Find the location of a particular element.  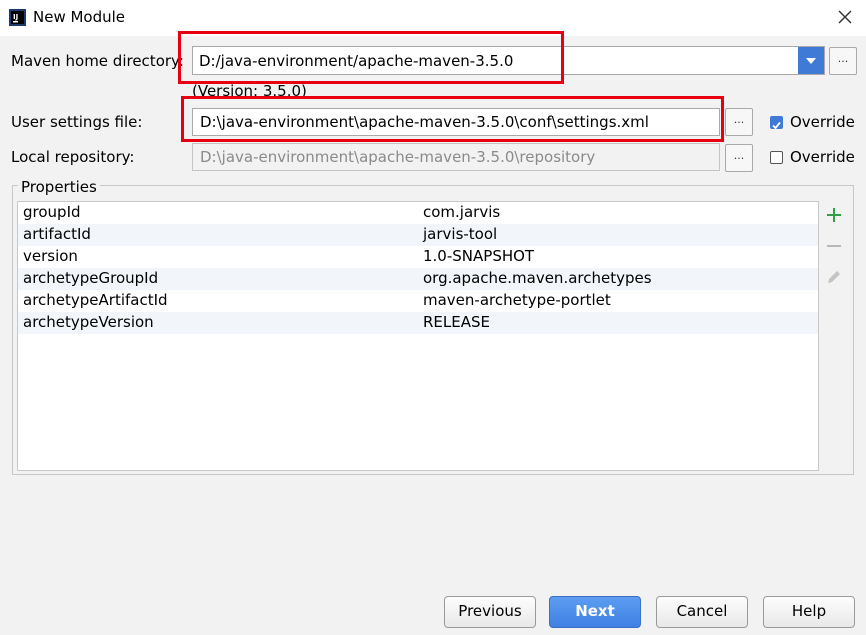

svg-text: IJ is located at coordinates (15, 17).